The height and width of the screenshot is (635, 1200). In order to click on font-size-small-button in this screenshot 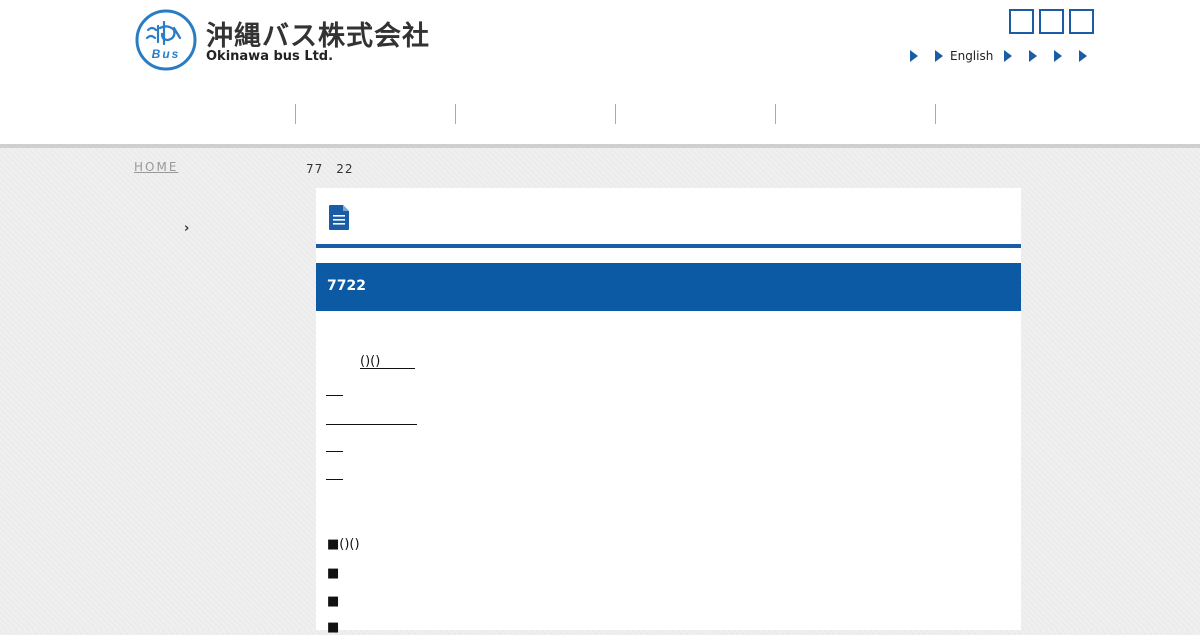, I will do `click(1021, 21)`.